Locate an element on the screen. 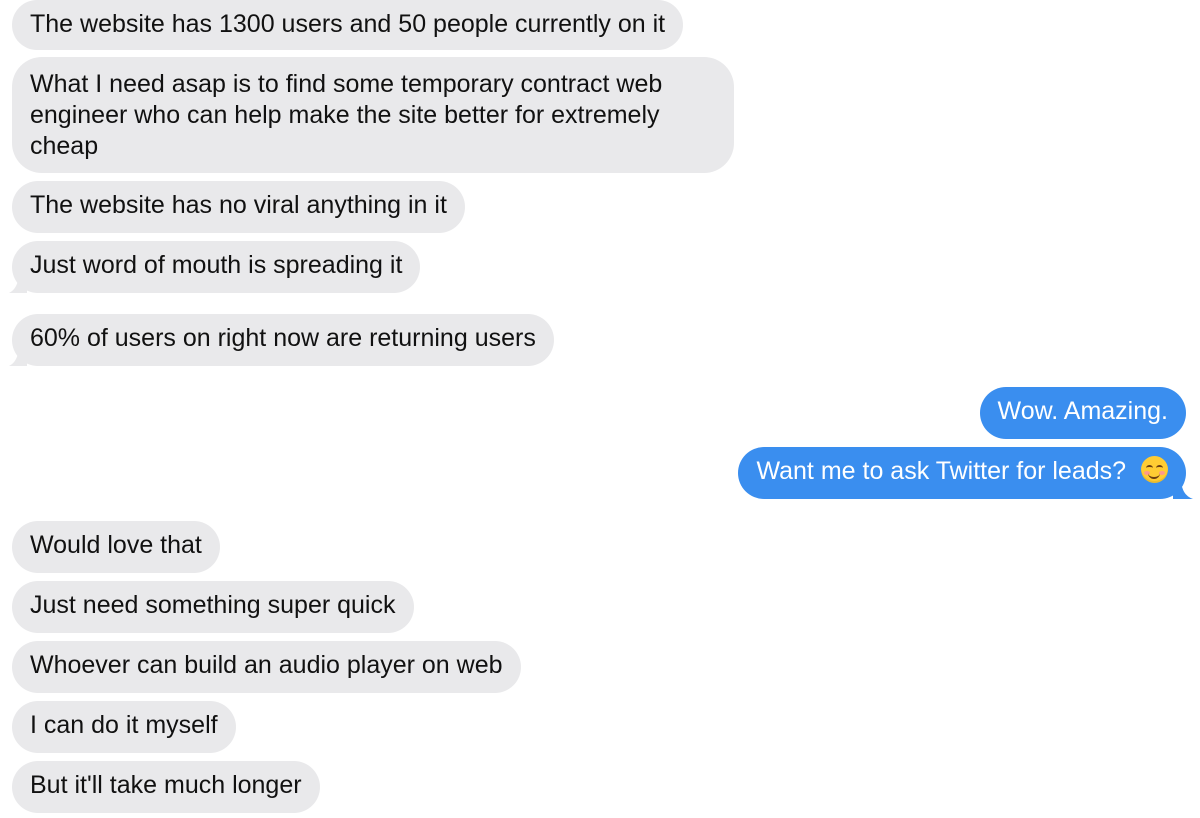 This screenshot has width=1200, height=818. message-bubble-incoming: But it'll take much longer is located at coordinates (166, 787).